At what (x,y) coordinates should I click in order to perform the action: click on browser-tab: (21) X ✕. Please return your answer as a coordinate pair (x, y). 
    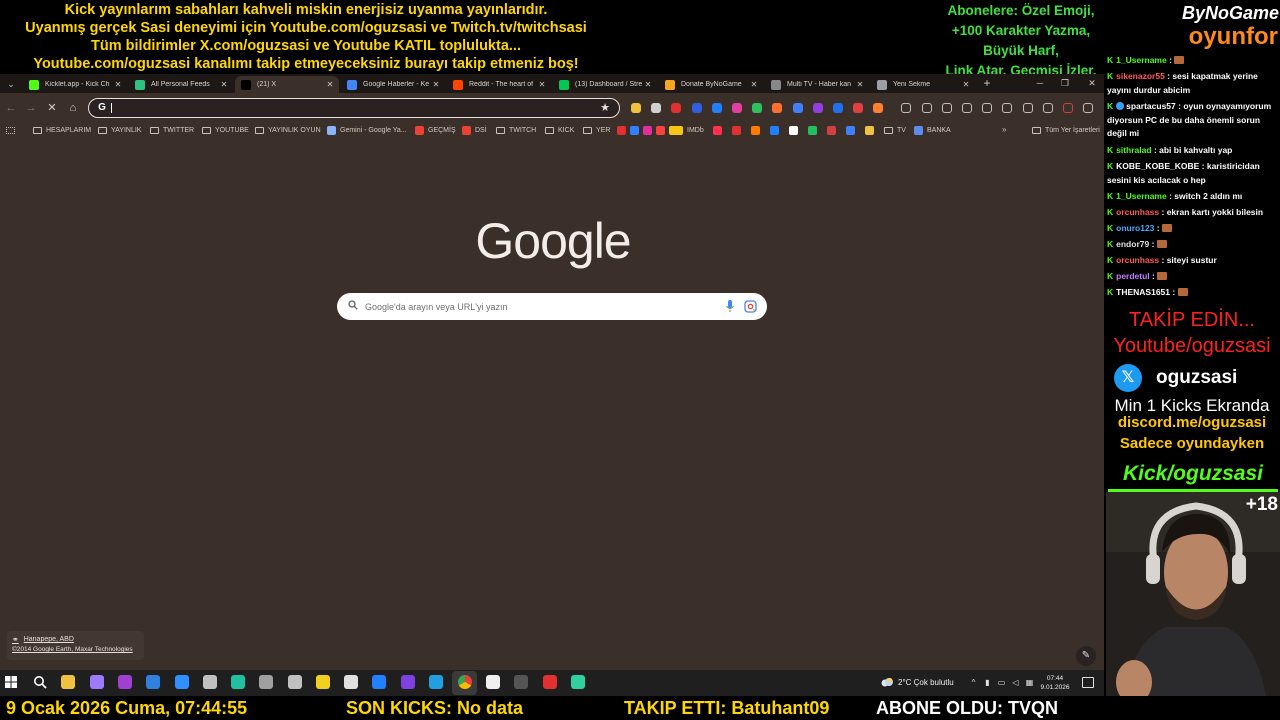
    Looking at the image, I should click on (287, 84).